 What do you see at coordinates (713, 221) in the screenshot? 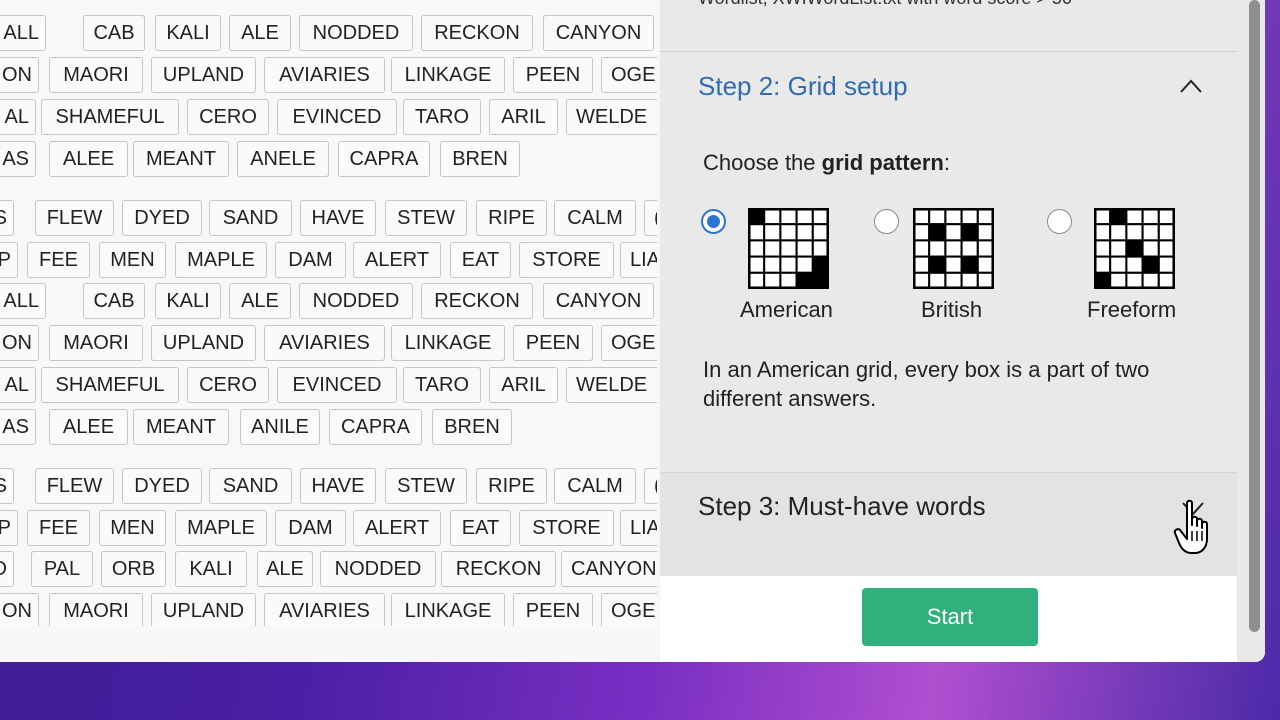
I see `american-radio` at bounding box center [713, 221].